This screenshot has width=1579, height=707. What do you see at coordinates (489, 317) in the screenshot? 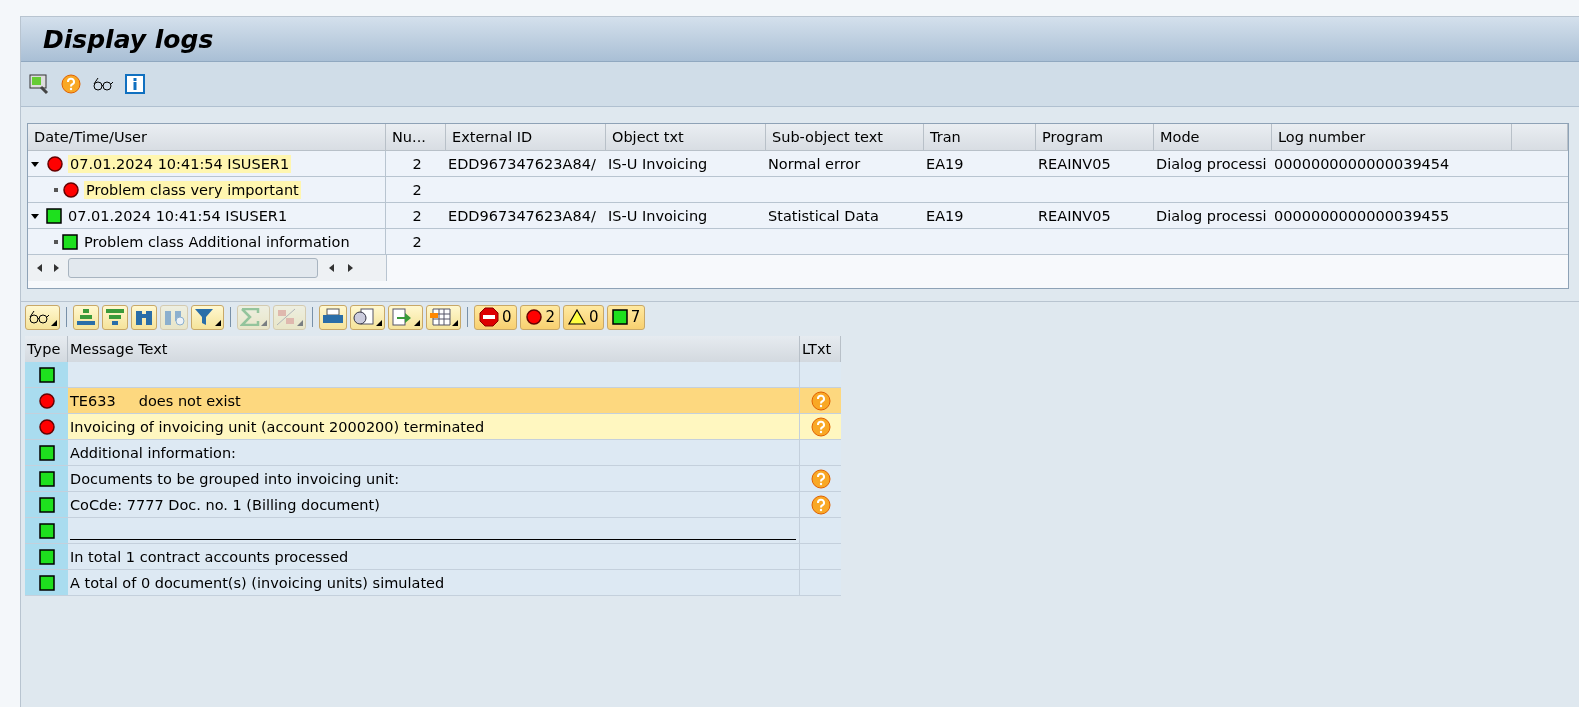
I see `stop-sign-icon` at bounding box center [489, 317].